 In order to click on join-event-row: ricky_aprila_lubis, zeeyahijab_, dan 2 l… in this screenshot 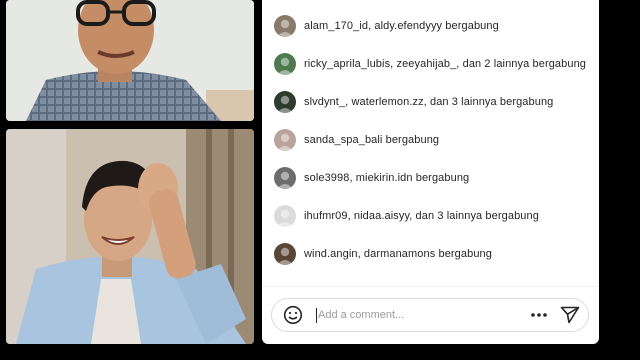, I will do `click(430, 64)`.